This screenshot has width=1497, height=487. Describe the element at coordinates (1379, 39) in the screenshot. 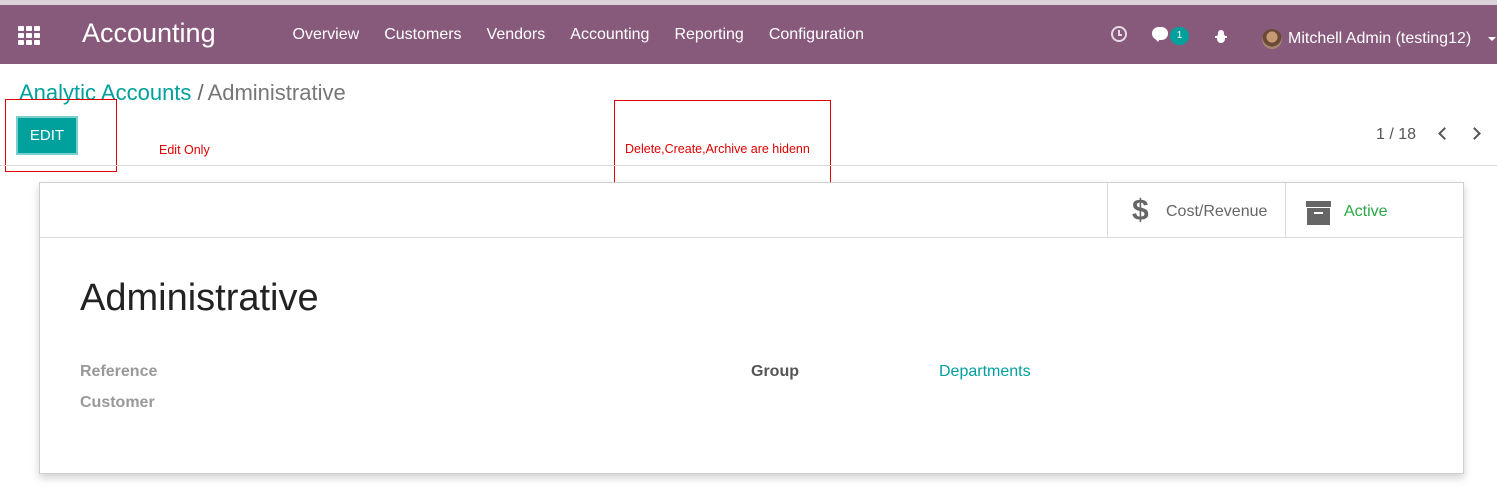

I see `user-menu-name: Mitchell Admin (testing12)` at that location.